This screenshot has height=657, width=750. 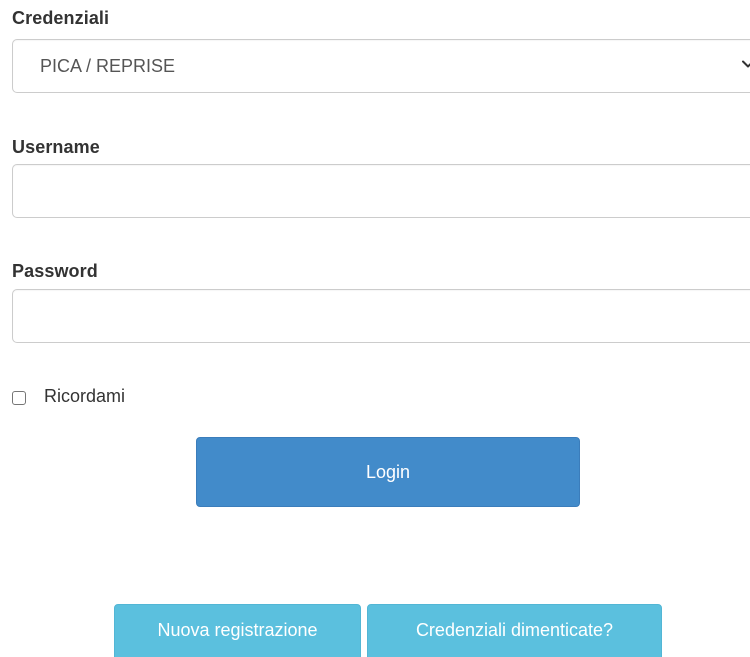 I want to click on login-button: Login, so click(x=388, y=472).